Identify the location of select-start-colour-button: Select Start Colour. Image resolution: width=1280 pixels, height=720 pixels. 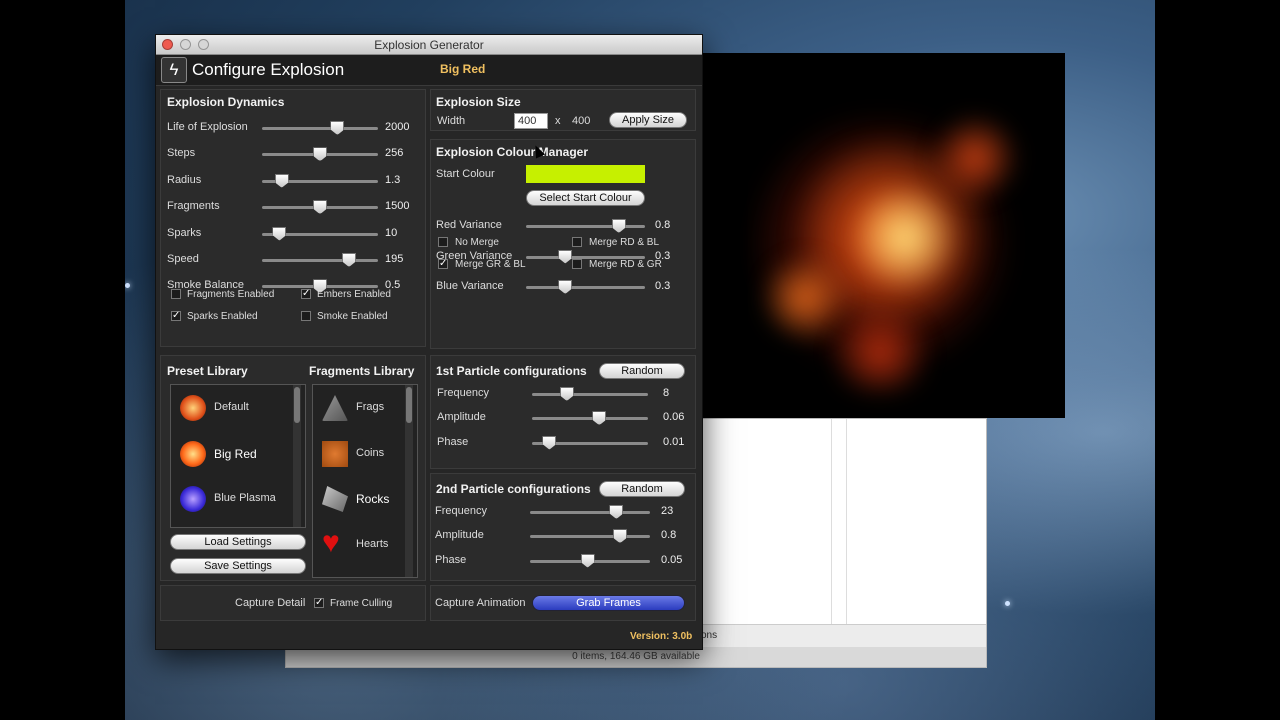
(585, 198).